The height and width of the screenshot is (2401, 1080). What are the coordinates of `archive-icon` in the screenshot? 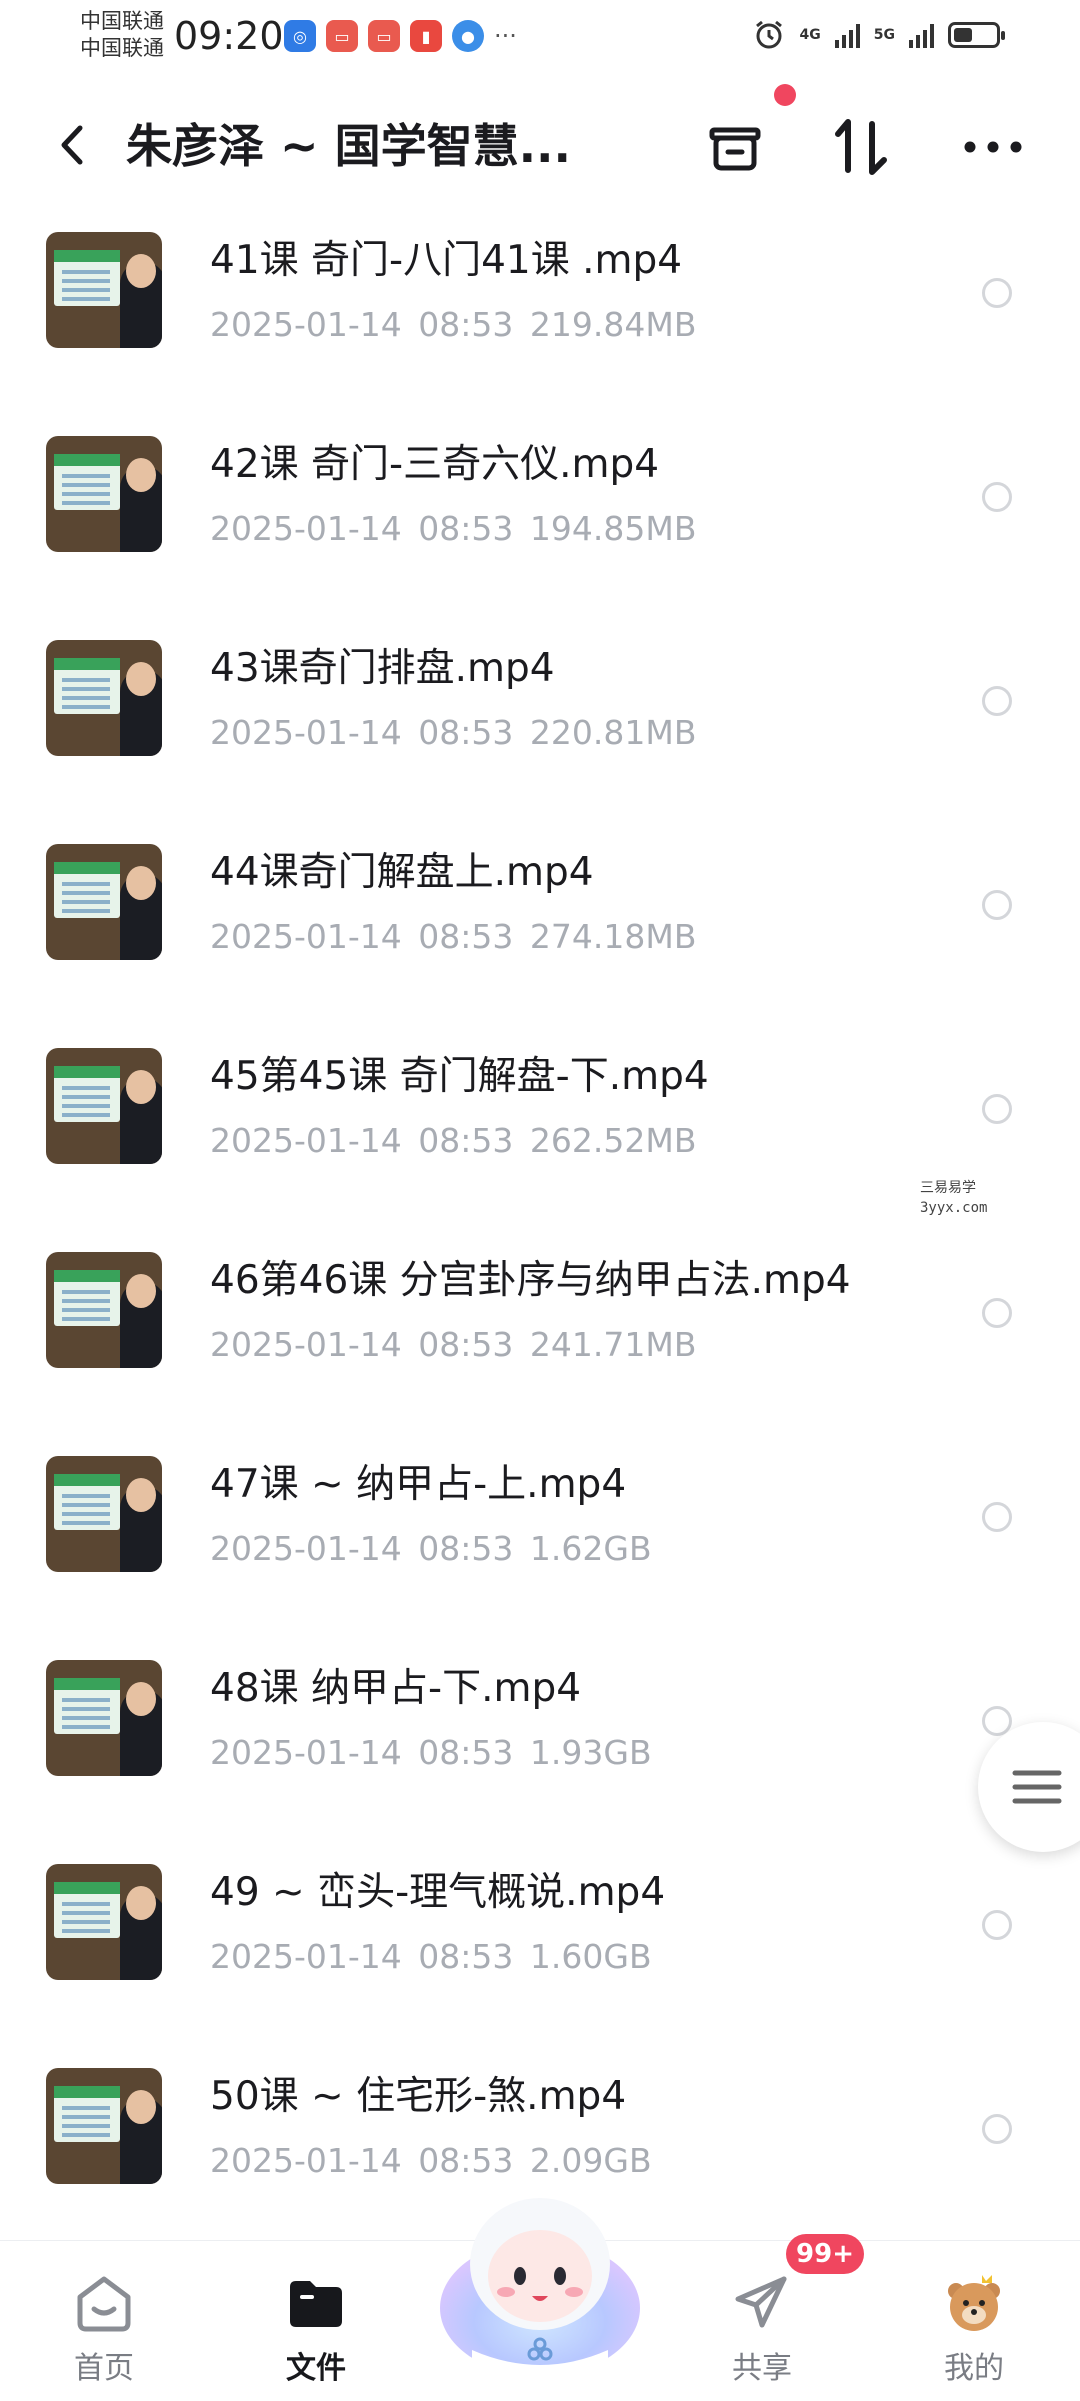 It's located at (735, 147).